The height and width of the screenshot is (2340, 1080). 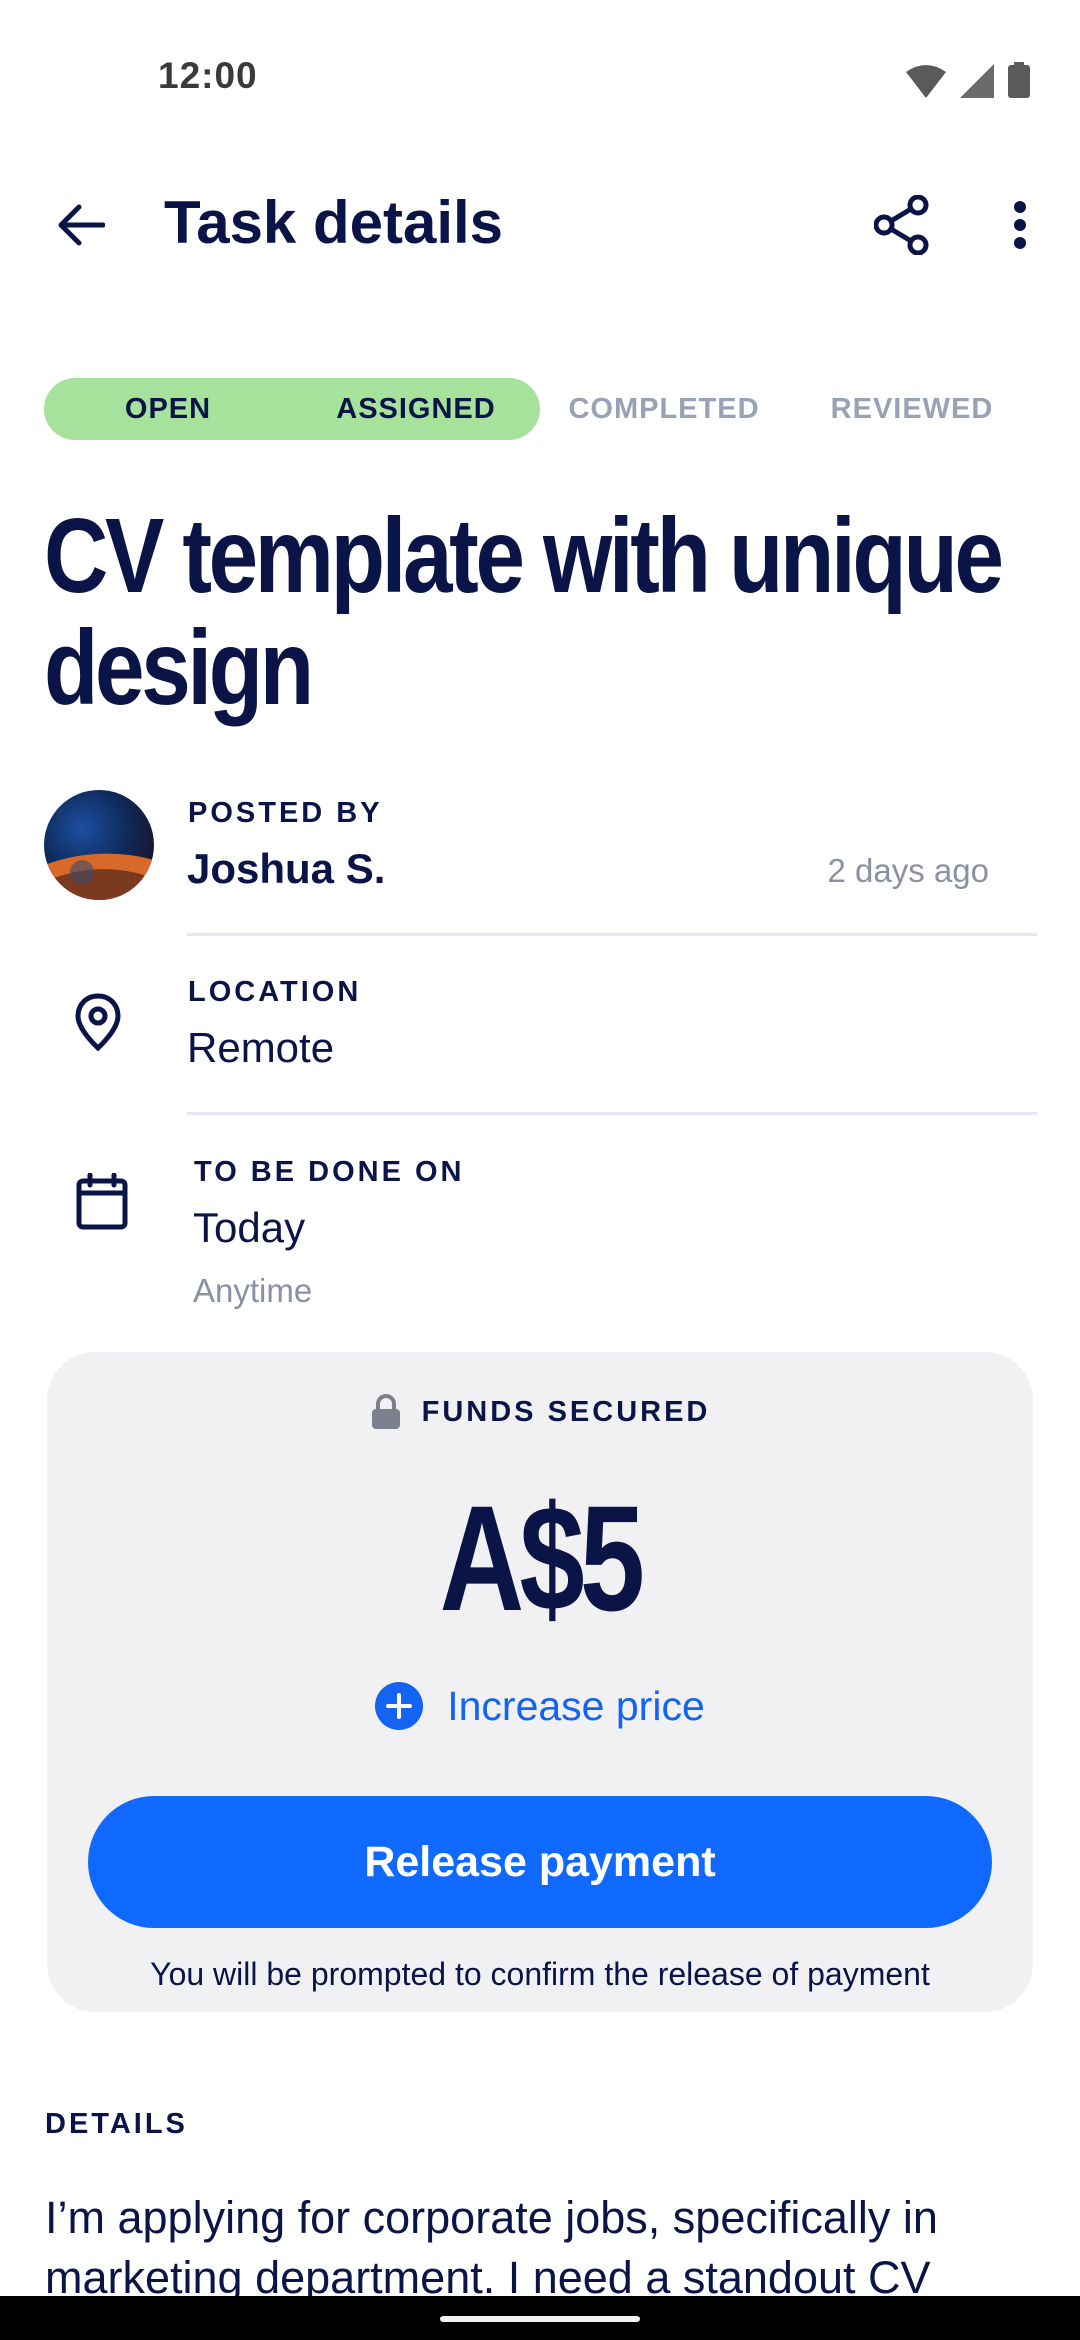 I want to click on task-title: CV template with unique design, so click(x=524, y=612).